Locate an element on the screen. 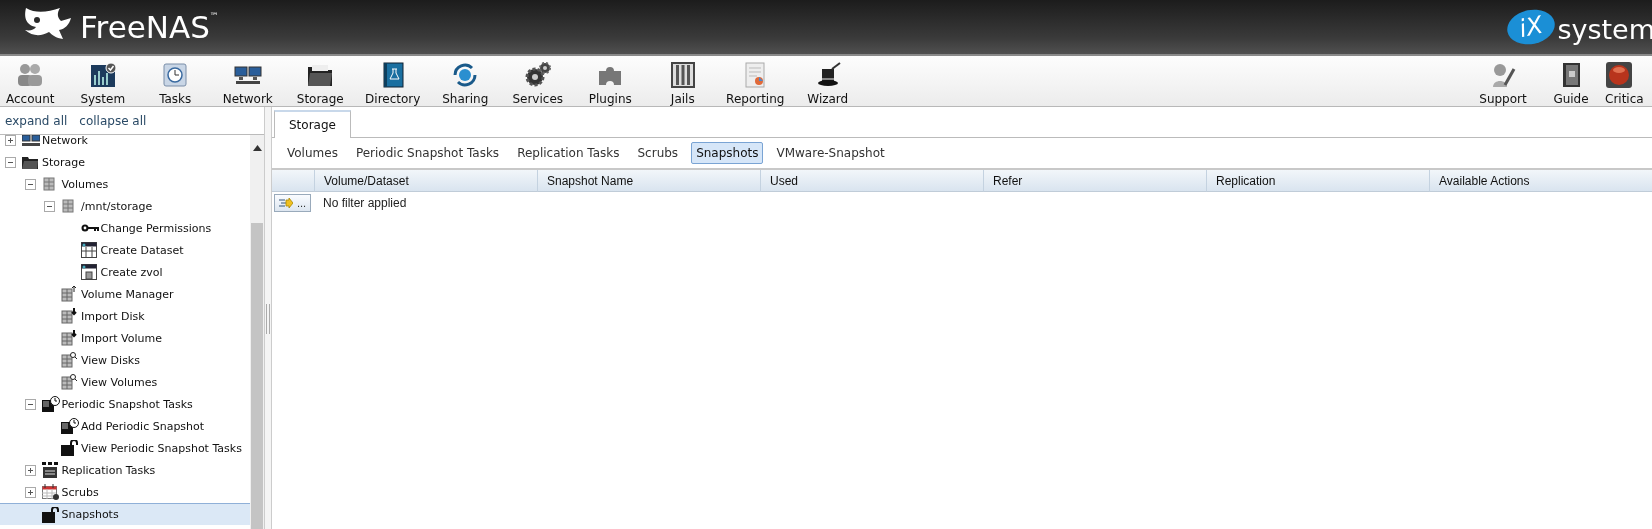 The height and width of the screenshot is (529, 1652). tree-item-label: Periodic Snapshot Tasks is located at coordinates (126, 404).